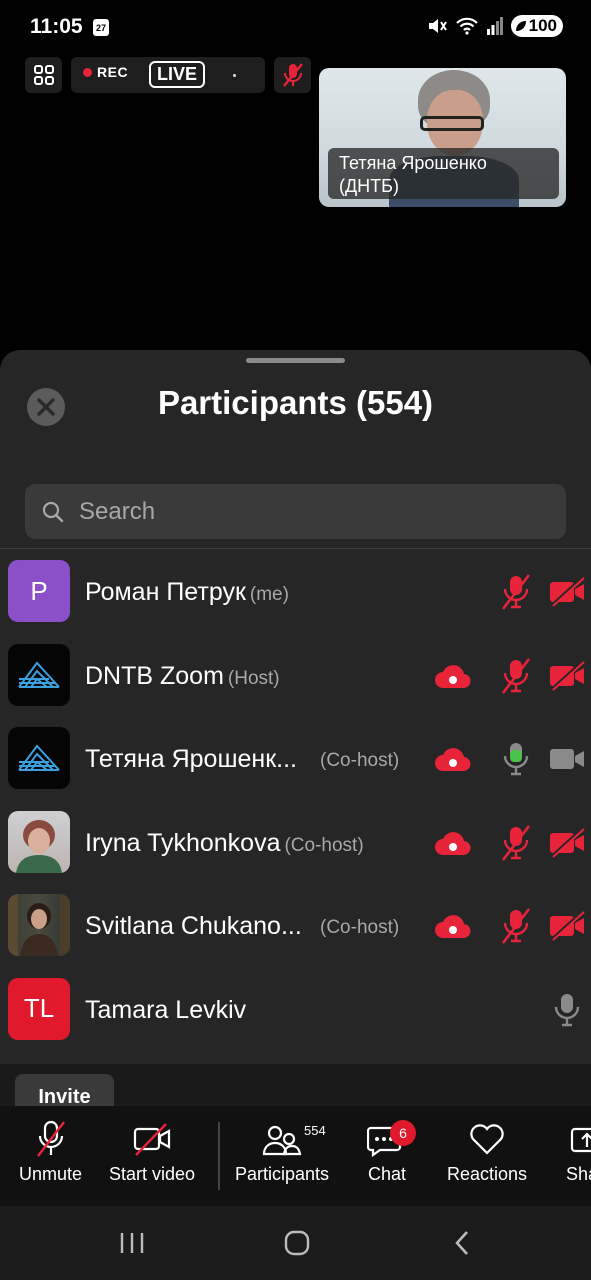 This screenshot has height=1280, width=591. Describe the element at coordinates (487, 1174) in the screenshot. I see `reactions-label: Reactions` at that location.